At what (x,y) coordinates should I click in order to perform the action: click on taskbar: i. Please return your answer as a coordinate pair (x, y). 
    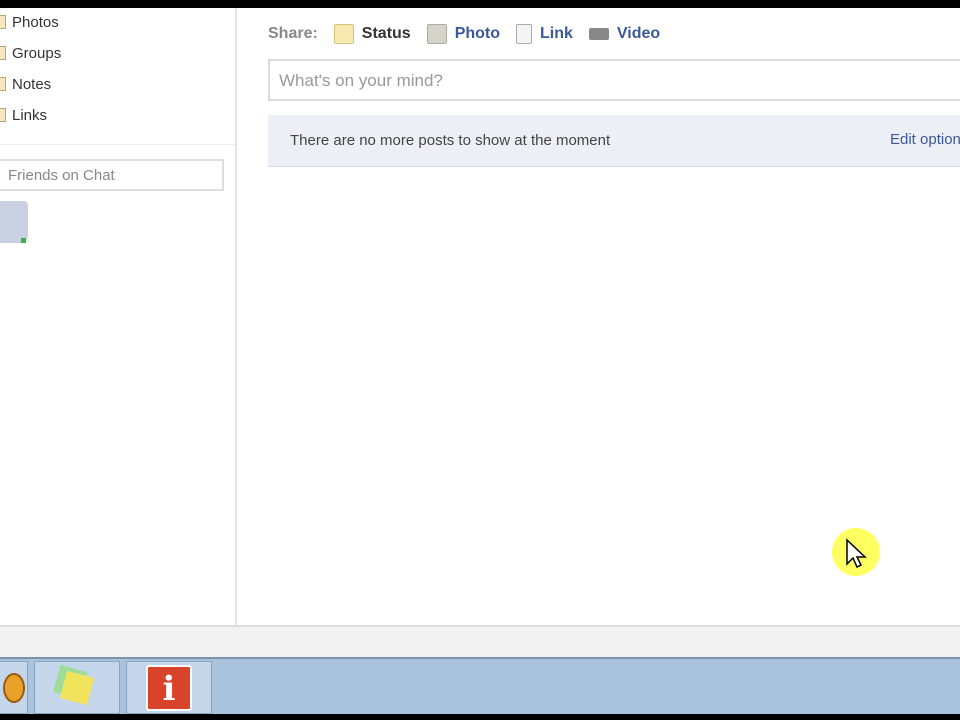
    Looking at the image, I should click on (480, 685).